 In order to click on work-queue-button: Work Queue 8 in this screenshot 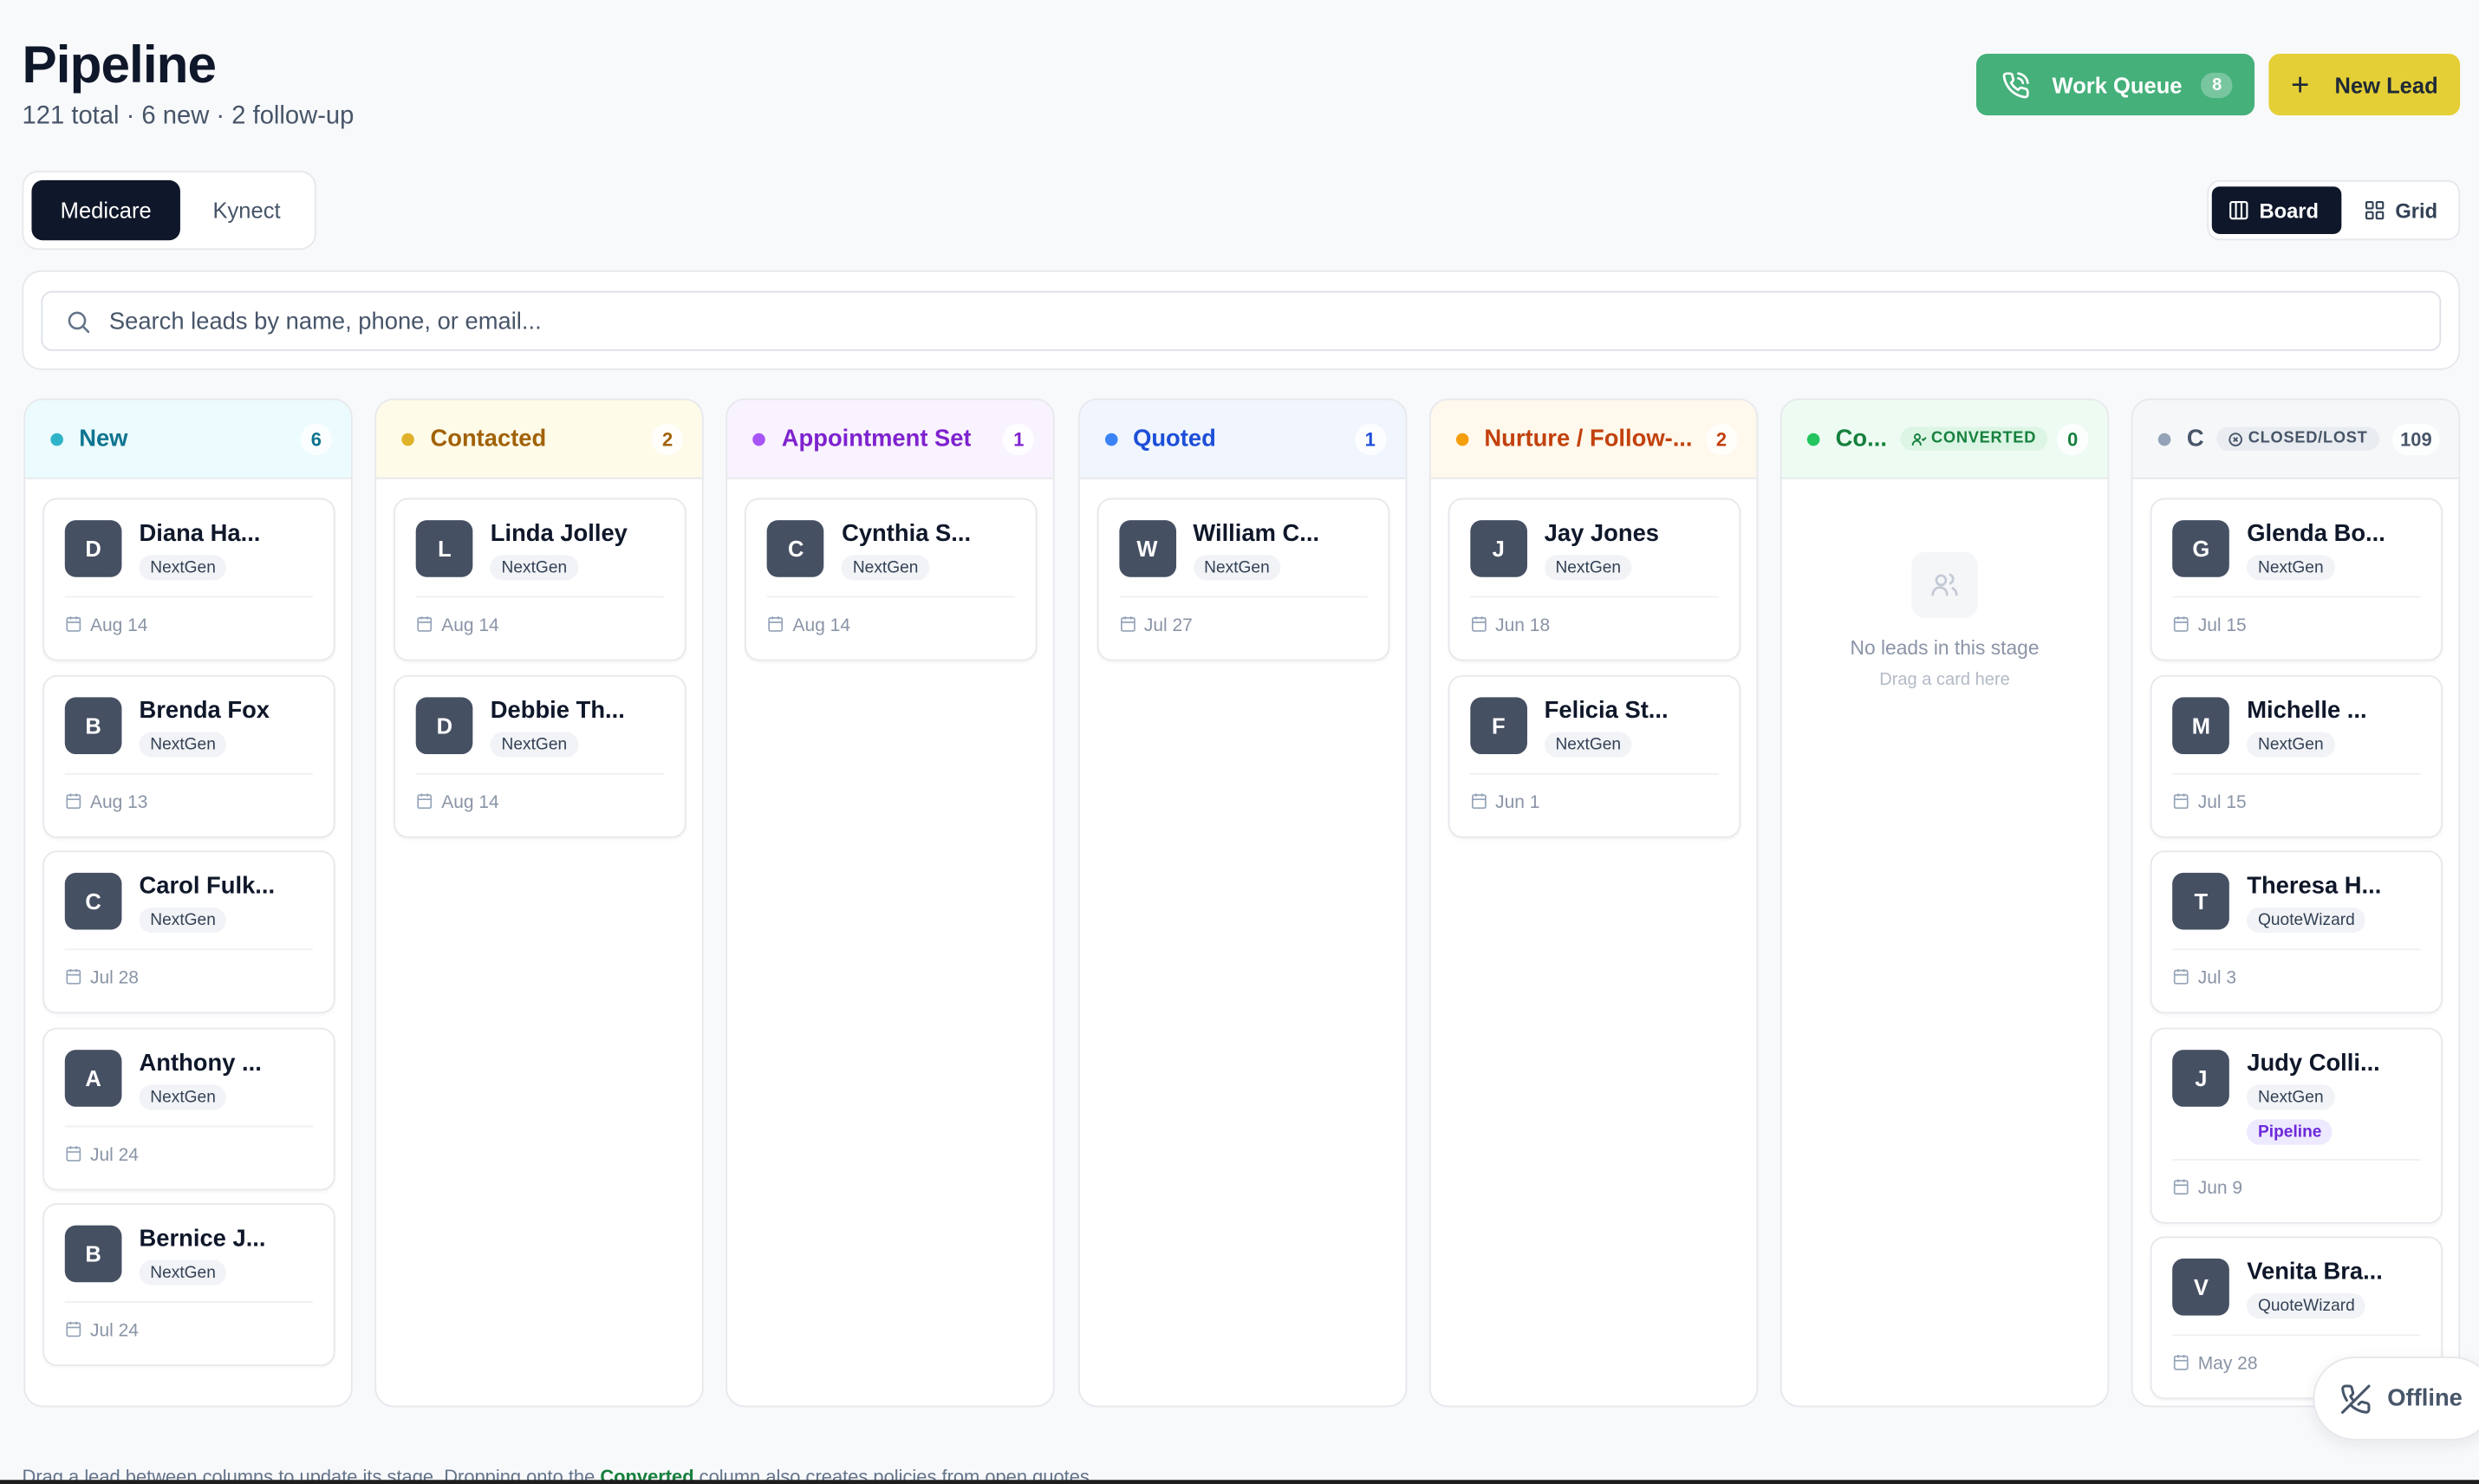, I will do `click(2115, 85)`.